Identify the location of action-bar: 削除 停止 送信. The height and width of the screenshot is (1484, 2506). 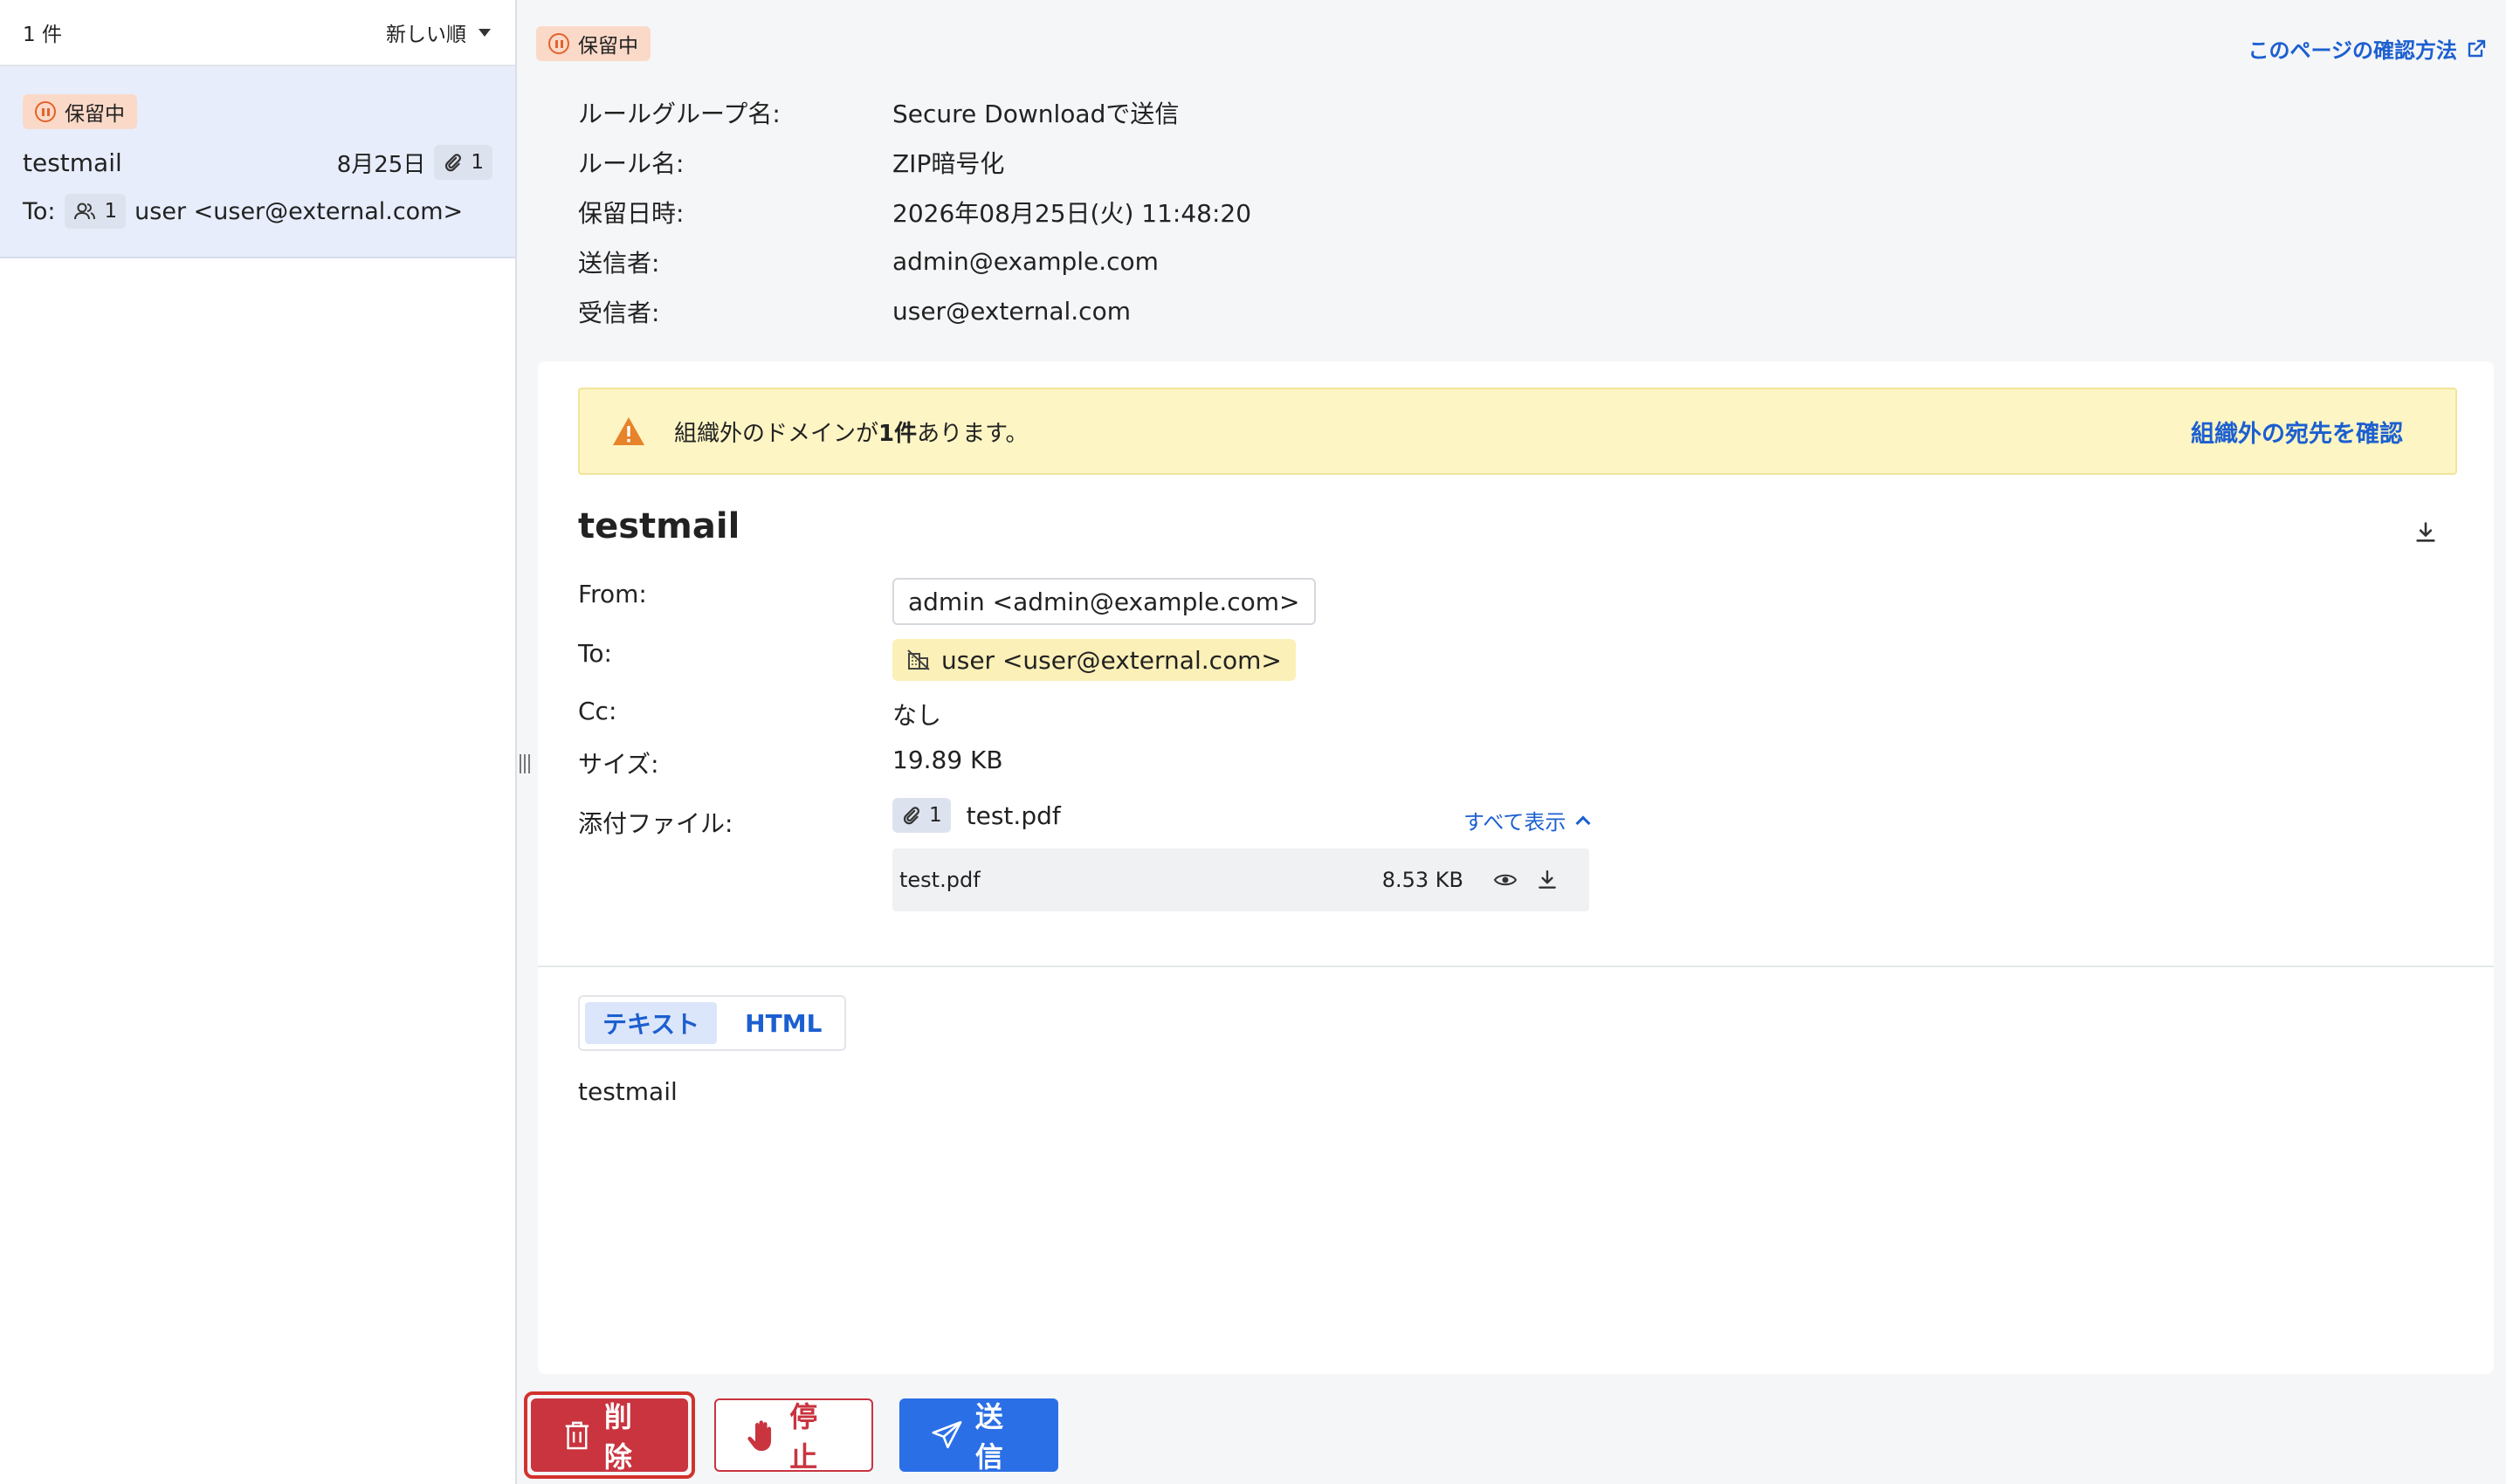
(791, 1435).